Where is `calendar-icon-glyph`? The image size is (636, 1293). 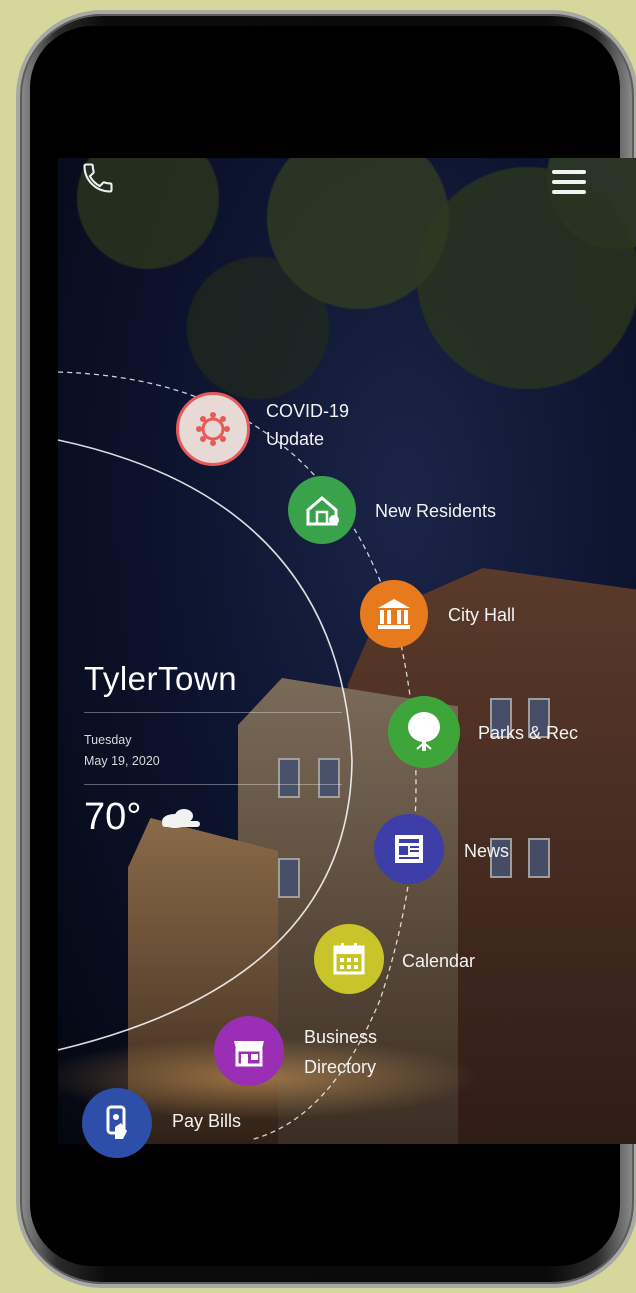
calendar-icon-glyph is located at coordinates (349, 959).